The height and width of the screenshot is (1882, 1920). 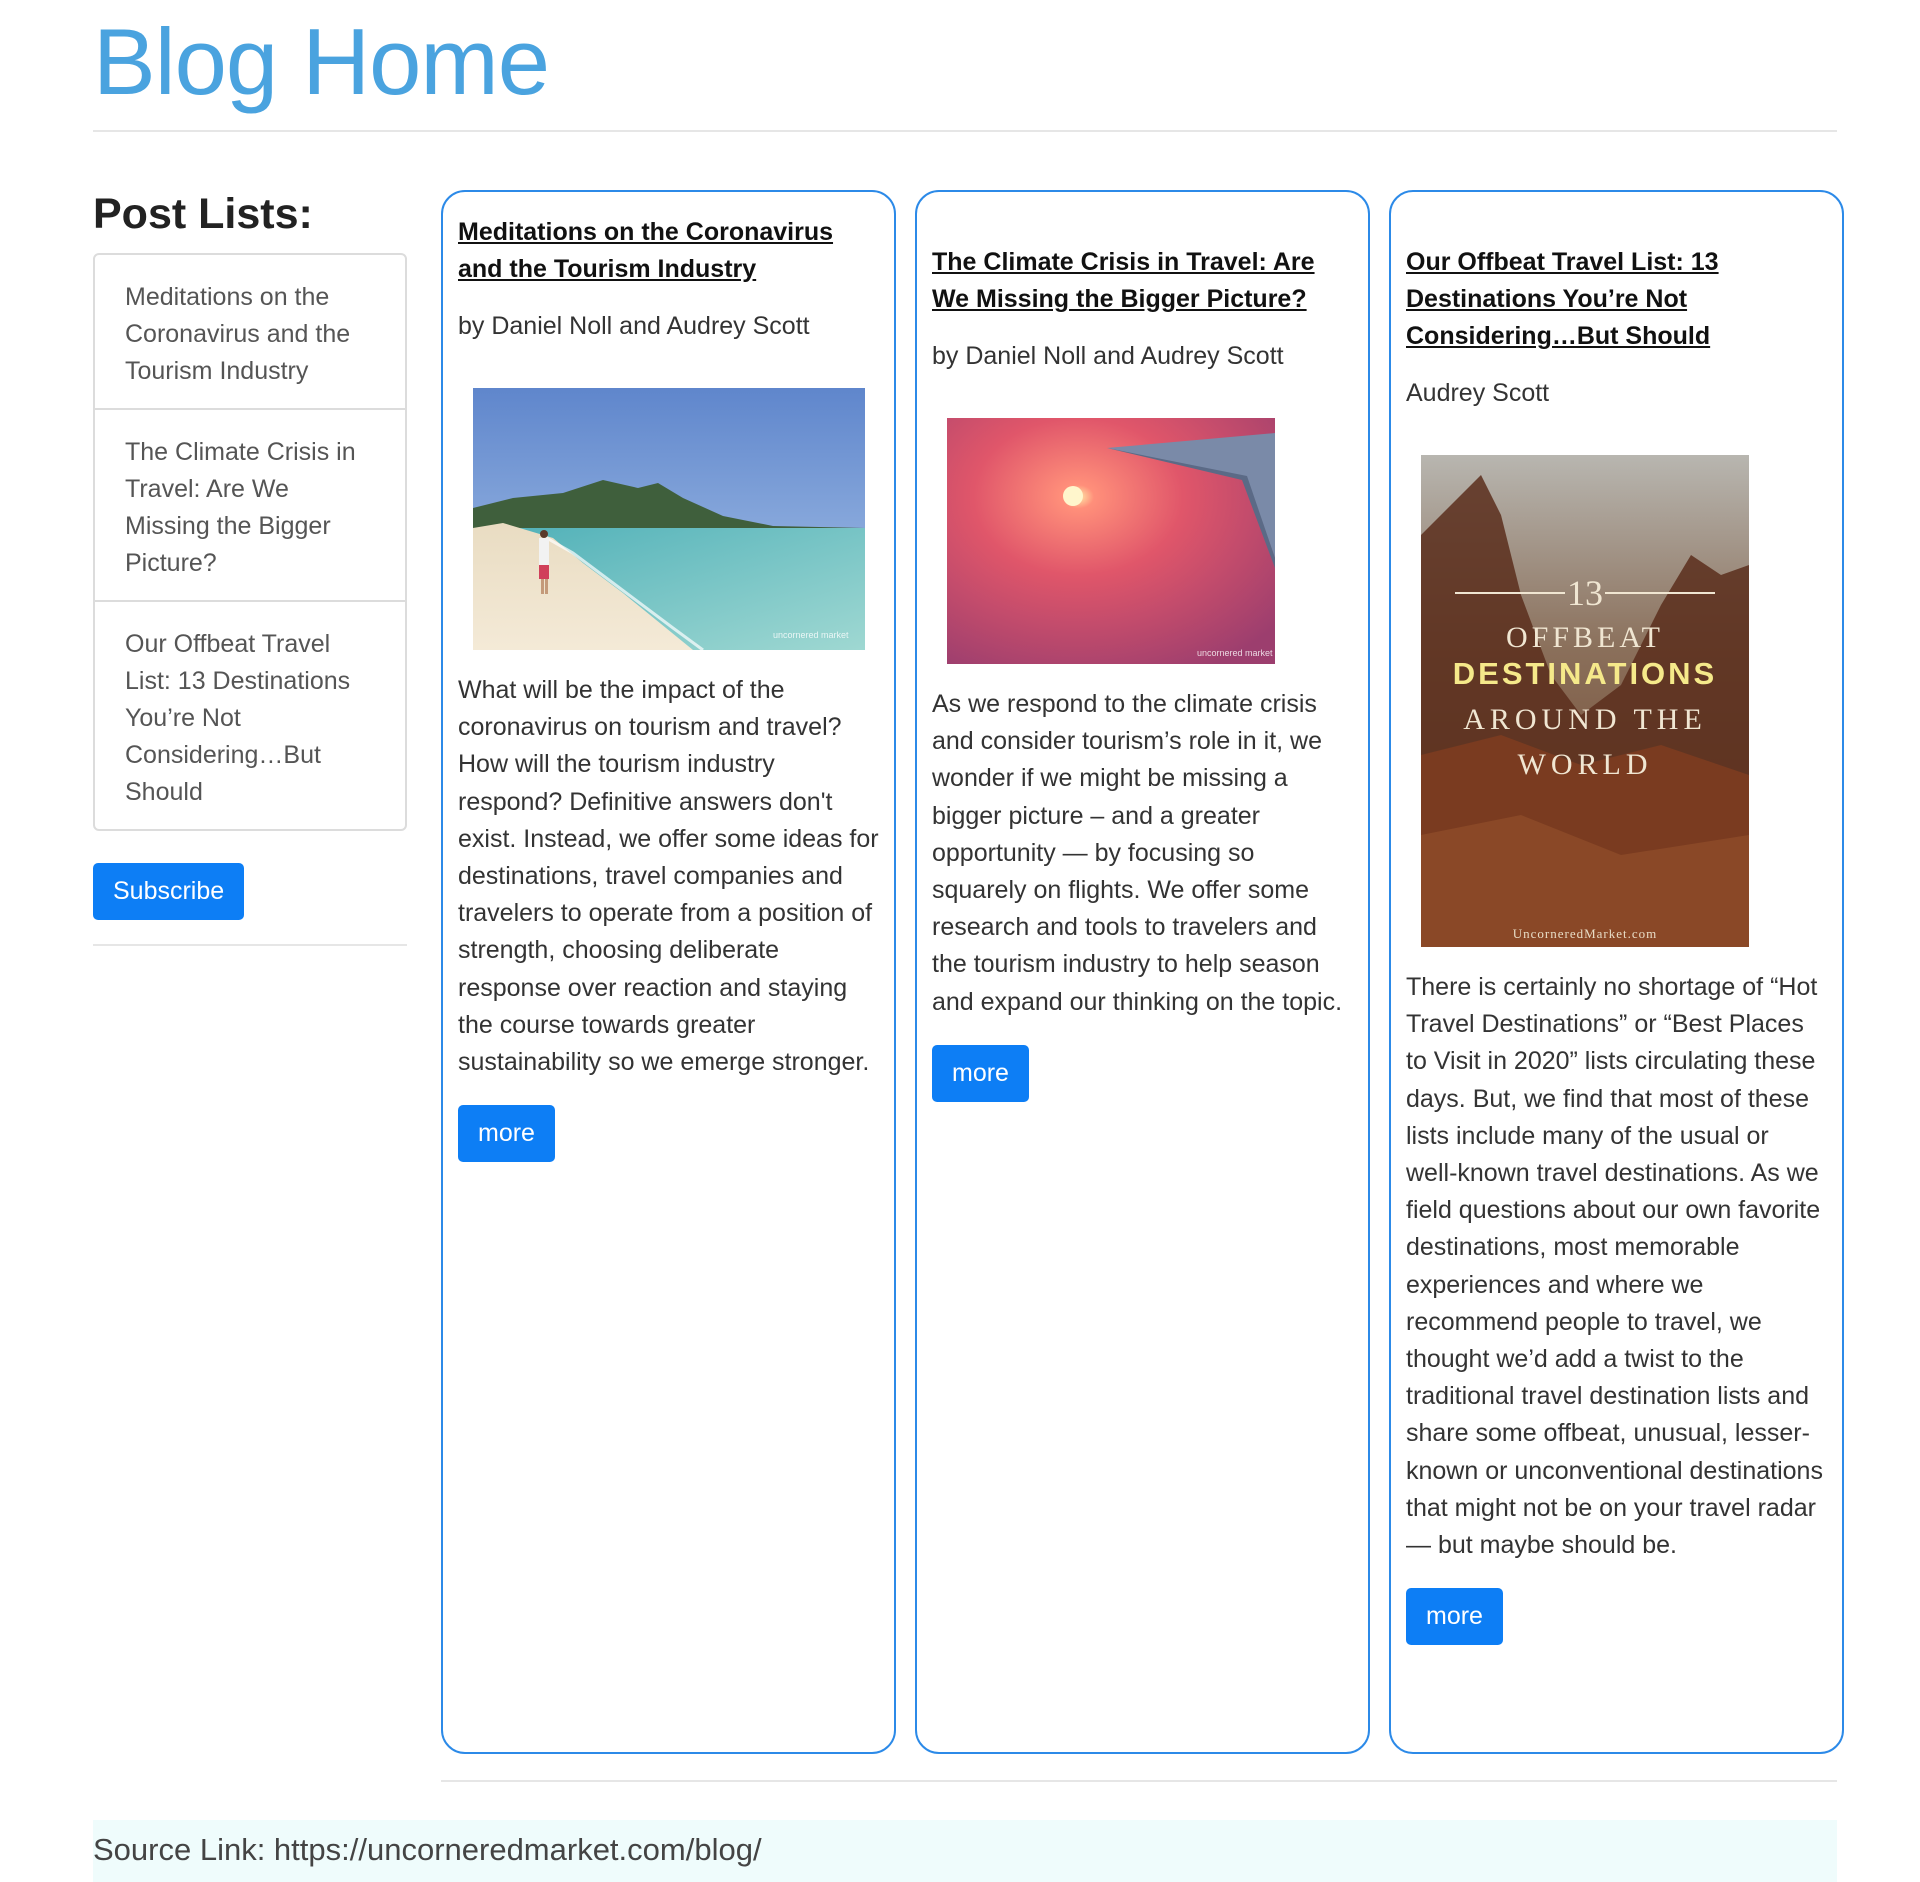 What do you see at coordinates (1585, 719) in the screenshot?
I see `poster-line-3: AROUND THE` at bounding box center [1585, 719].